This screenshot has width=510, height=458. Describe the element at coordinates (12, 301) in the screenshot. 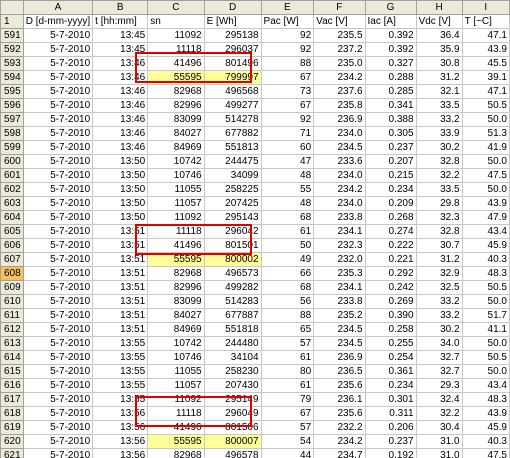

I see `row-header: 610` at that location.